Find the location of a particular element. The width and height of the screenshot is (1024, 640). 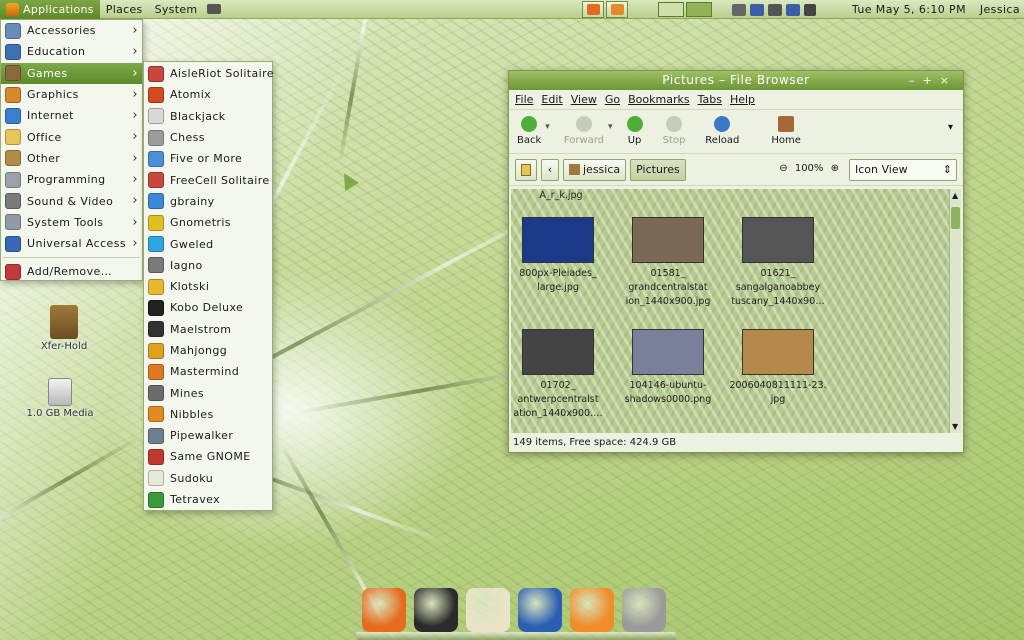

maximize-icon: + is located at coordinates (931, 80).